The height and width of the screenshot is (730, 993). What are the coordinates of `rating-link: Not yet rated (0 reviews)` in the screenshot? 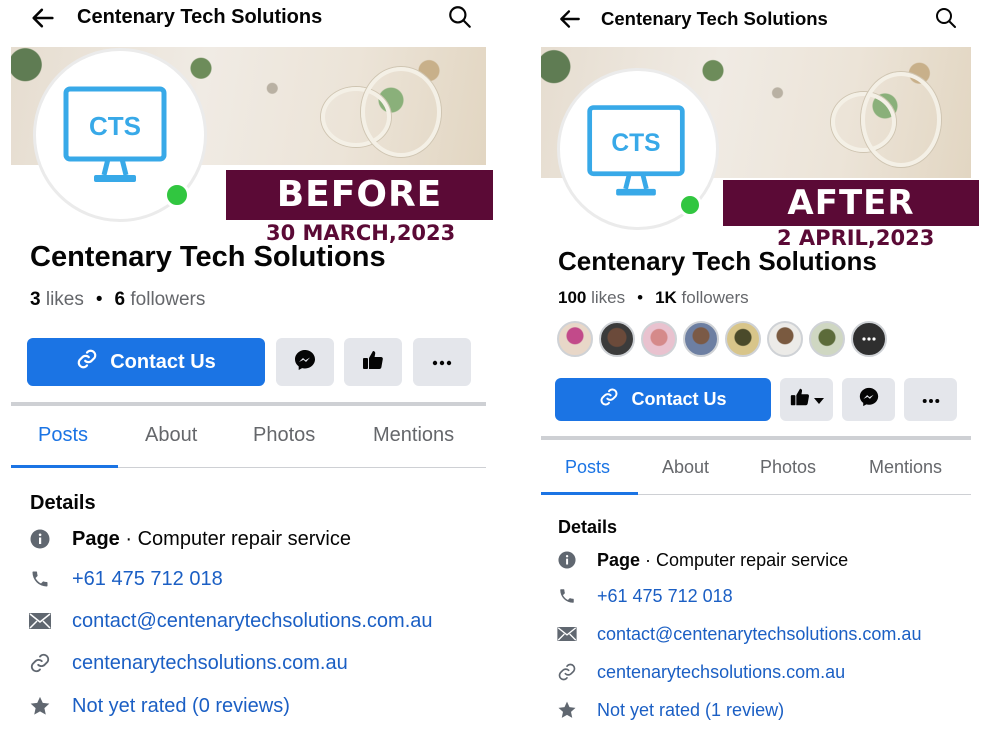 It's located at (181, 706).